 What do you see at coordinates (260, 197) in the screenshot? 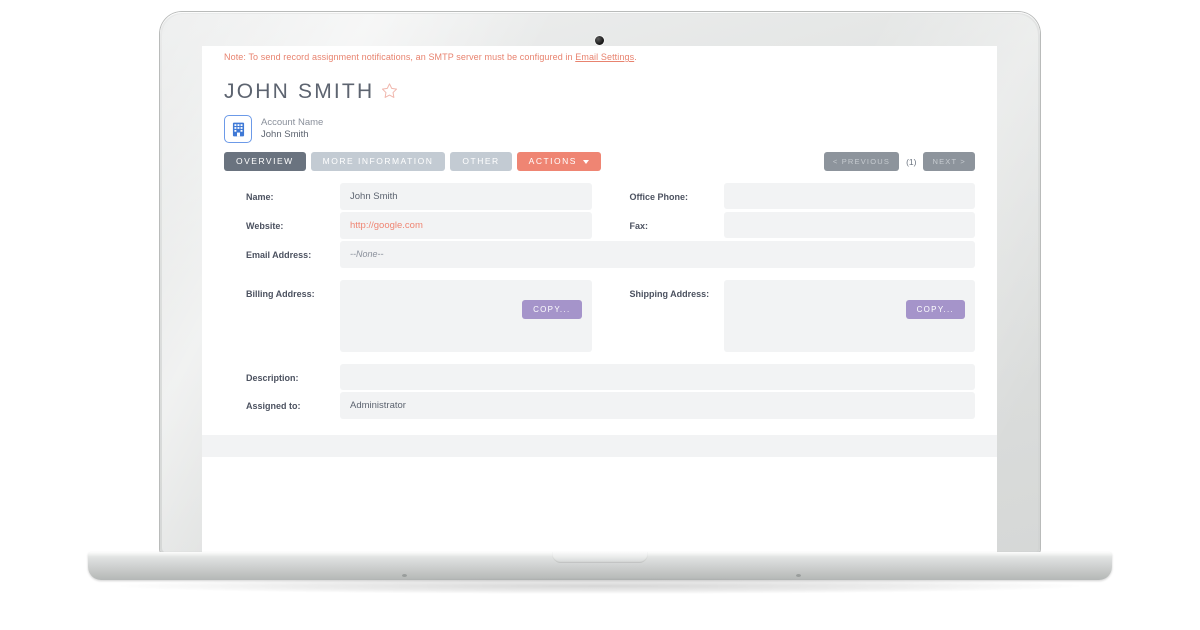
I see `field-name-label: Name:` at bounding box center [260, 197].